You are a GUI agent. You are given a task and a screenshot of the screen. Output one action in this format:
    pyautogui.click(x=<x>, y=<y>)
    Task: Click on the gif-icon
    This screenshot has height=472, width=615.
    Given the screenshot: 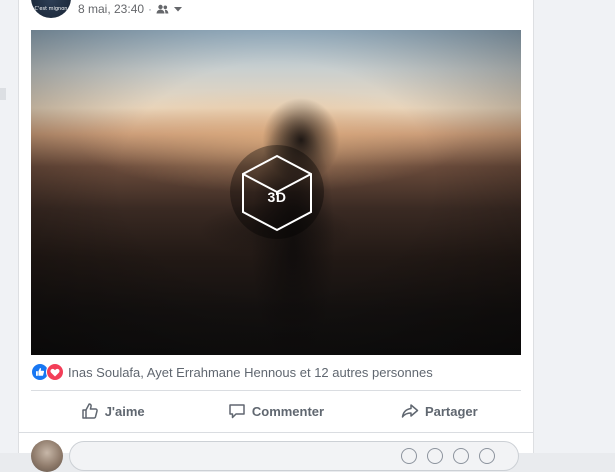 What is the action you would take?
    pyautogui.click(x=461, y=456)
    